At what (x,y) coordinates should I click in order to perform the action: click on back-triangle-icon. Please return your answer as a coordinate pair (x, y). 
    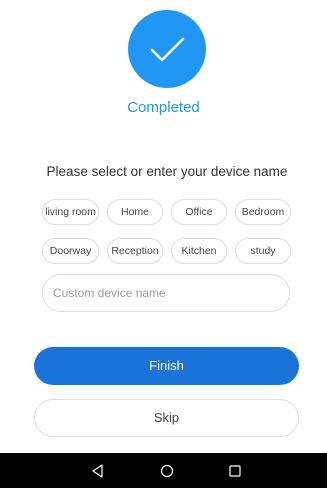
    Looking at the image, I should click on (97, 471).